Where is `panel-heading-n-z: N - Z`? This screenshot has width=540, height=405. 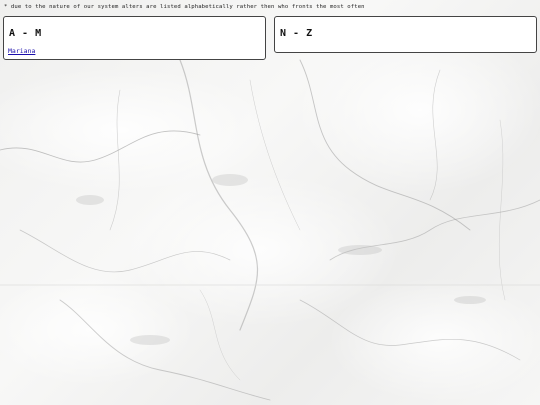 panel-heading-n-z: N - Z is located at coordinates (296, 33).